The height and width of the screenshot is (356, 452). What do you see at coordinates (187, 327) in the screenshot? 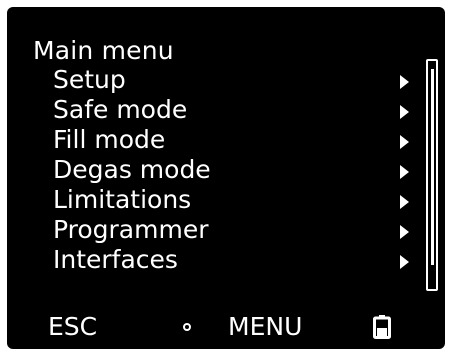
I see `circle-icon` at bounding box center [187, 327].